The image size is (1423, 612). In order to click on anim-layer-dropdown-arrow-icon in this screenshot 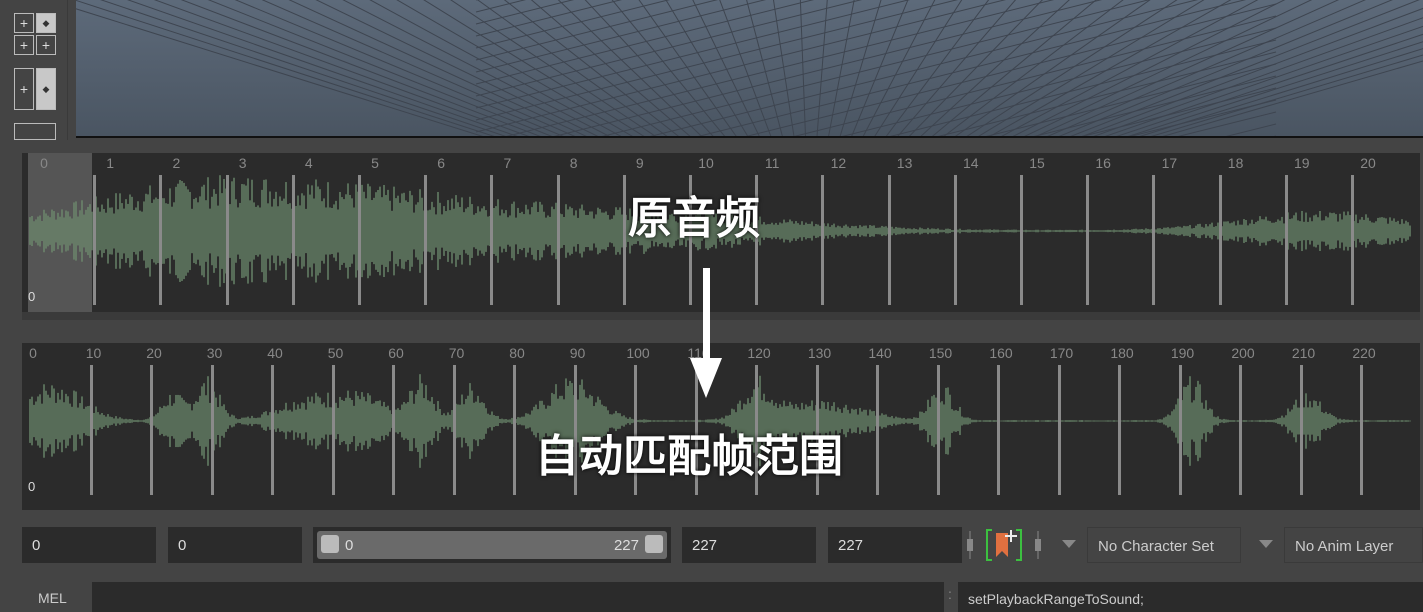, I will do `click(1266, 544)`.